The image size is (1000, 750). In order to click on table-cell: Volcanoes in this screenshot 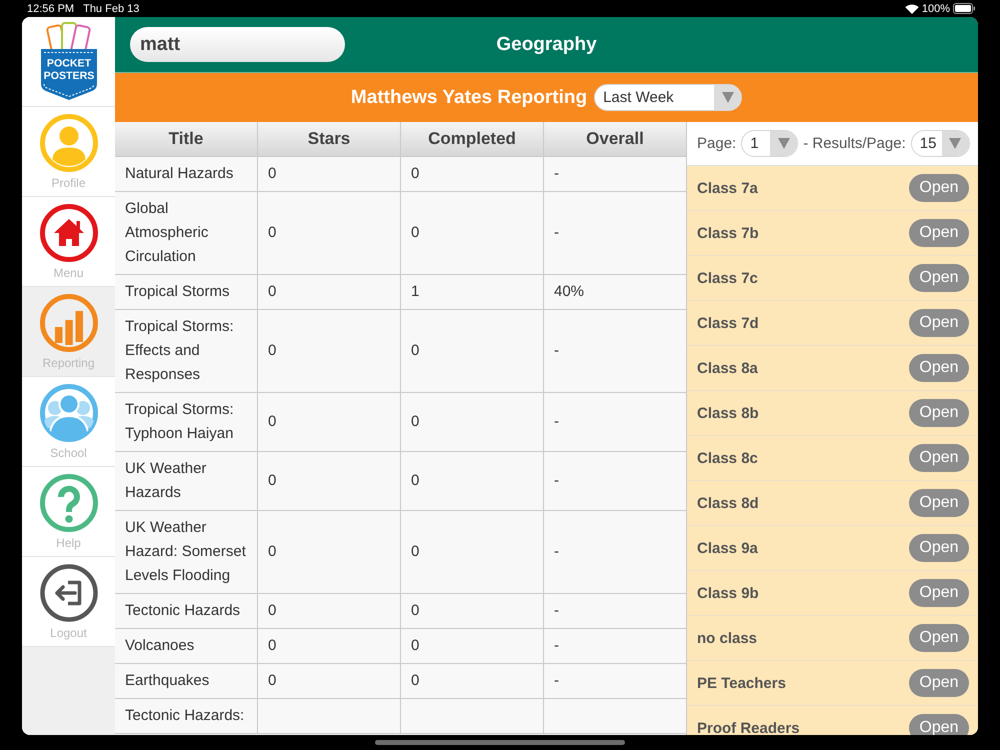, I will do `click(186, 645)`.